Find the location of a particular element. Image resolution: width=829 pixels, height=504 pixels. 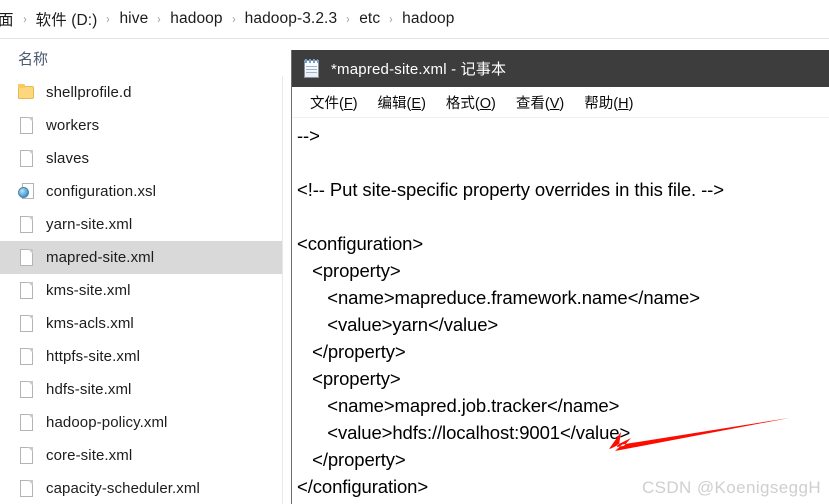

file-list-item: hadoop-policy.xml is located at coordinates (141, 422).